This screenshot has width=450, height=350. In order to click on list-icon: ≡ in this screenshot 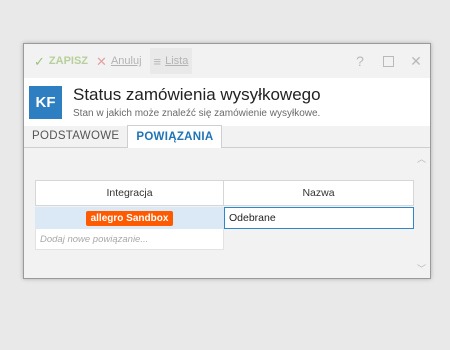, I will do `click(157, 61)`.